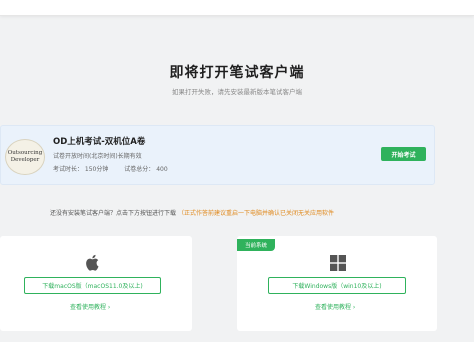  What do you see at coordinates (92, 262) in the screenshot?
I see `apple-icon` at bounding box center [92, 262].